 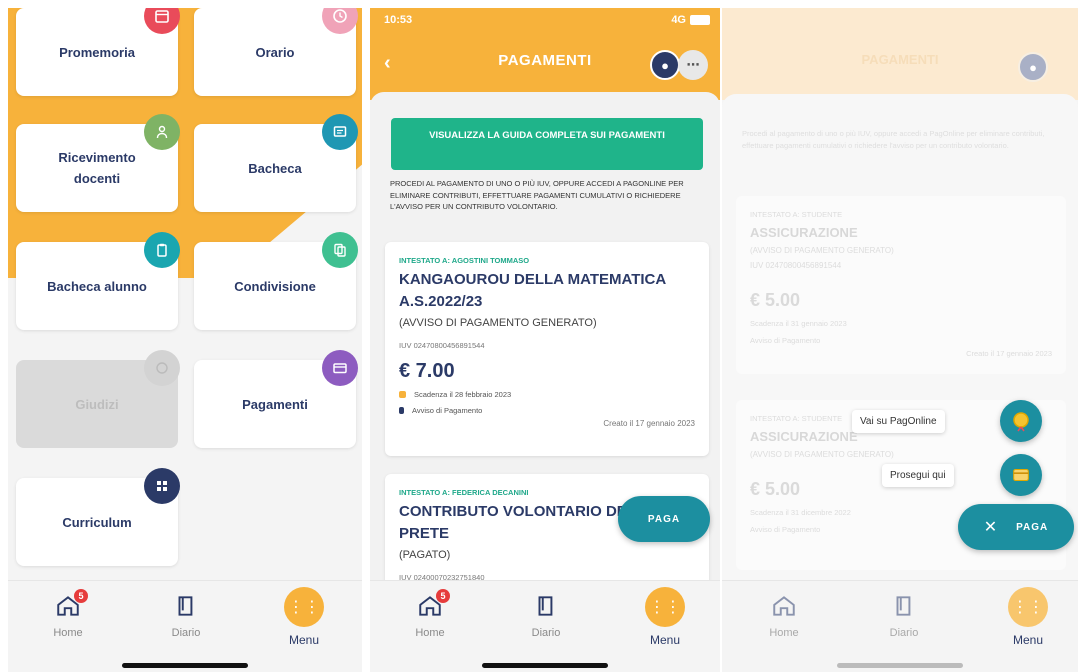 What do you see at coordinates (898, 421) in the screenshot?
I see `pagonline-option-label: Vai su PagOnline` at bounding box center [898, 421].